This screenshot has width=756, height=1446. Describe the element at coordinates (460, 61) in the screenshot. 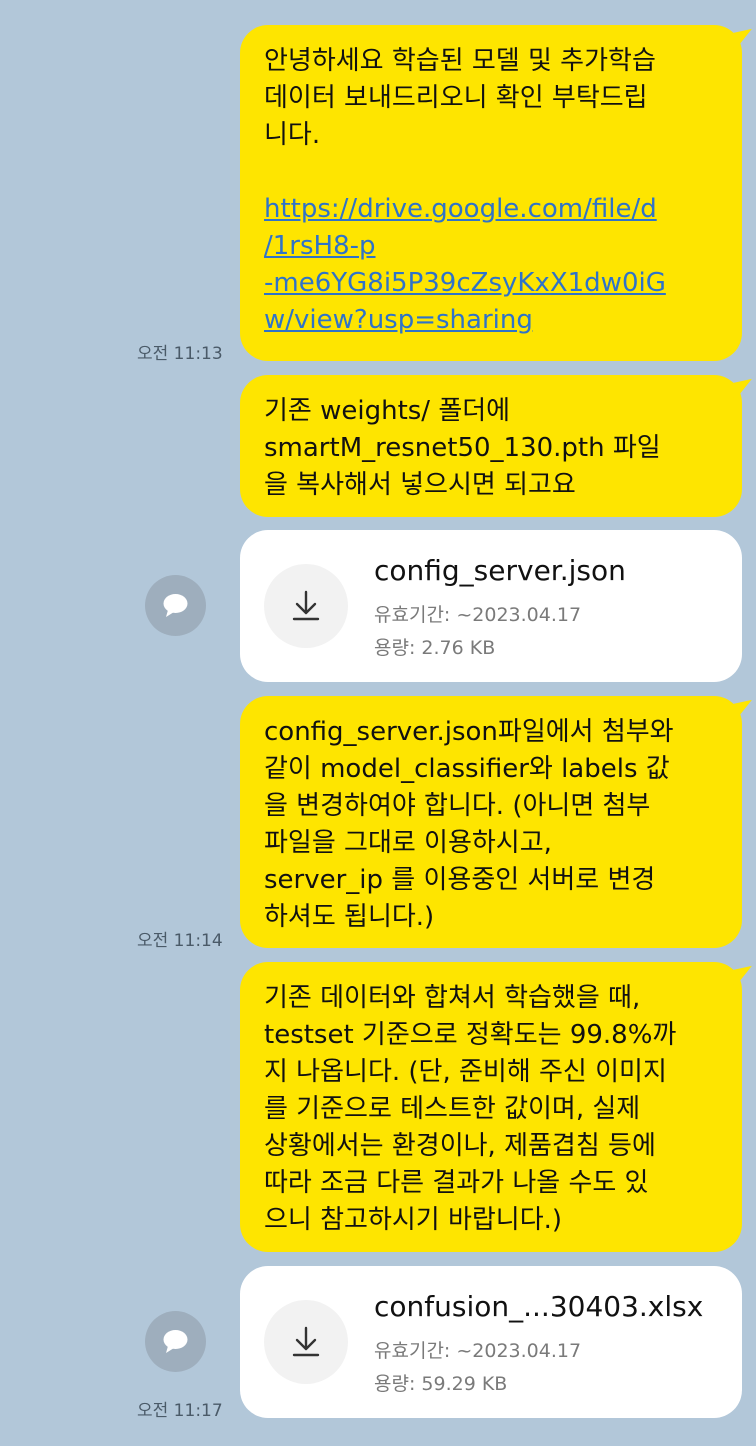

I see `message-line: 안녕하세요 학습된 모델 및 추가학습` at that location.